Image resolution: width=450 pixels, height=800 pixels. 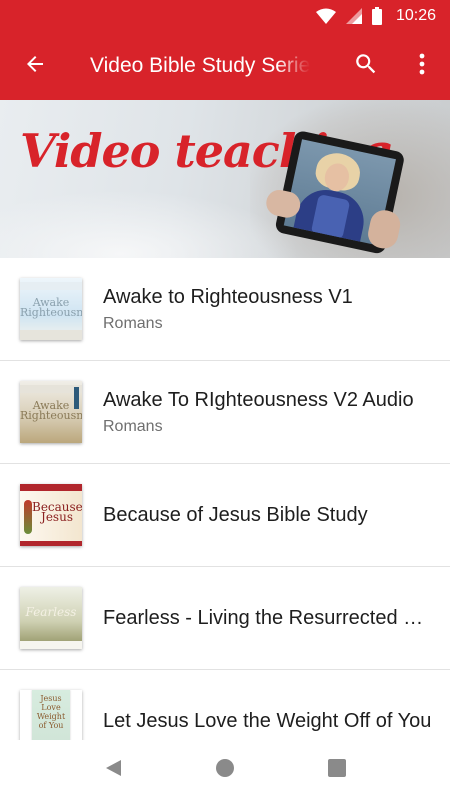 What do you see at coordinates (376, 16) in the screenshot?
I see `battery-icon` at bounding box center [376, 16].